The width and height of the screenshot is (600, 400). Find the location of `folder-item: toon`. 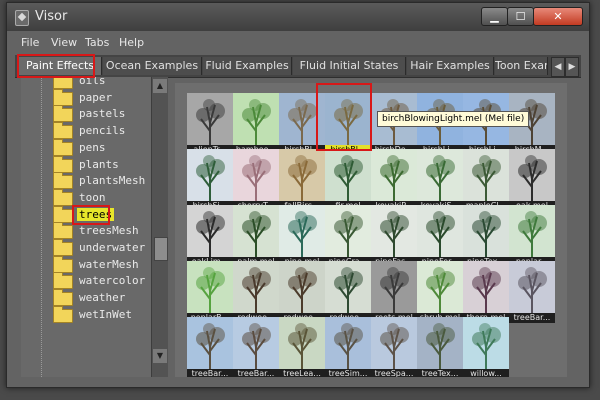

folder-item: toon is located at coordinates (86, 197).